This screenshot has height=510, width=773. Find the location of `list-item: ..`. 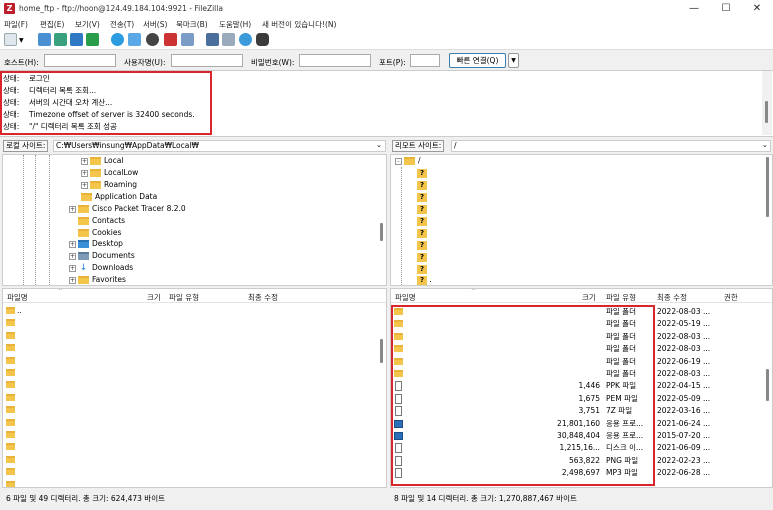

list-item: .. is located at coordinates (188, 311).